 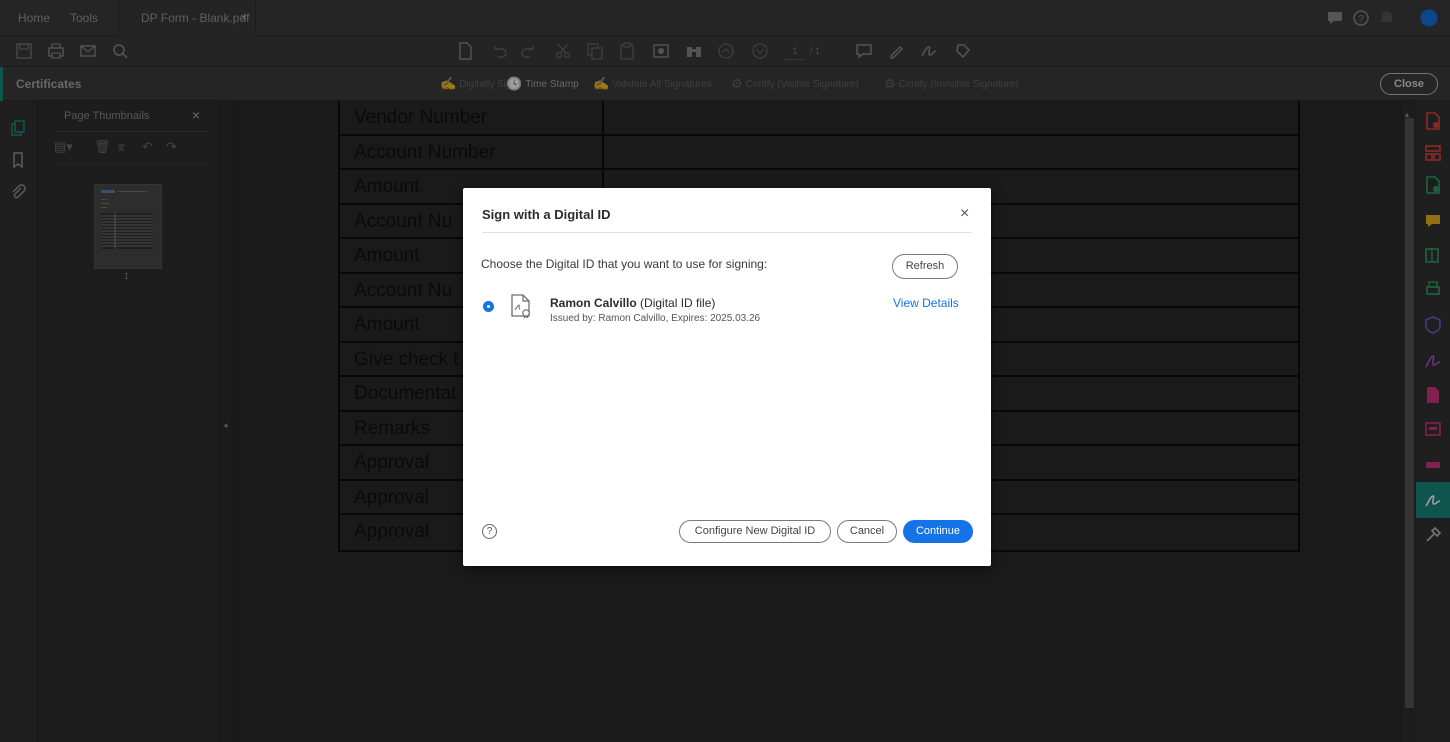 I want to click on configure-new-digital-id-button: Configure New Digital ID, so click(x=755, y=531).